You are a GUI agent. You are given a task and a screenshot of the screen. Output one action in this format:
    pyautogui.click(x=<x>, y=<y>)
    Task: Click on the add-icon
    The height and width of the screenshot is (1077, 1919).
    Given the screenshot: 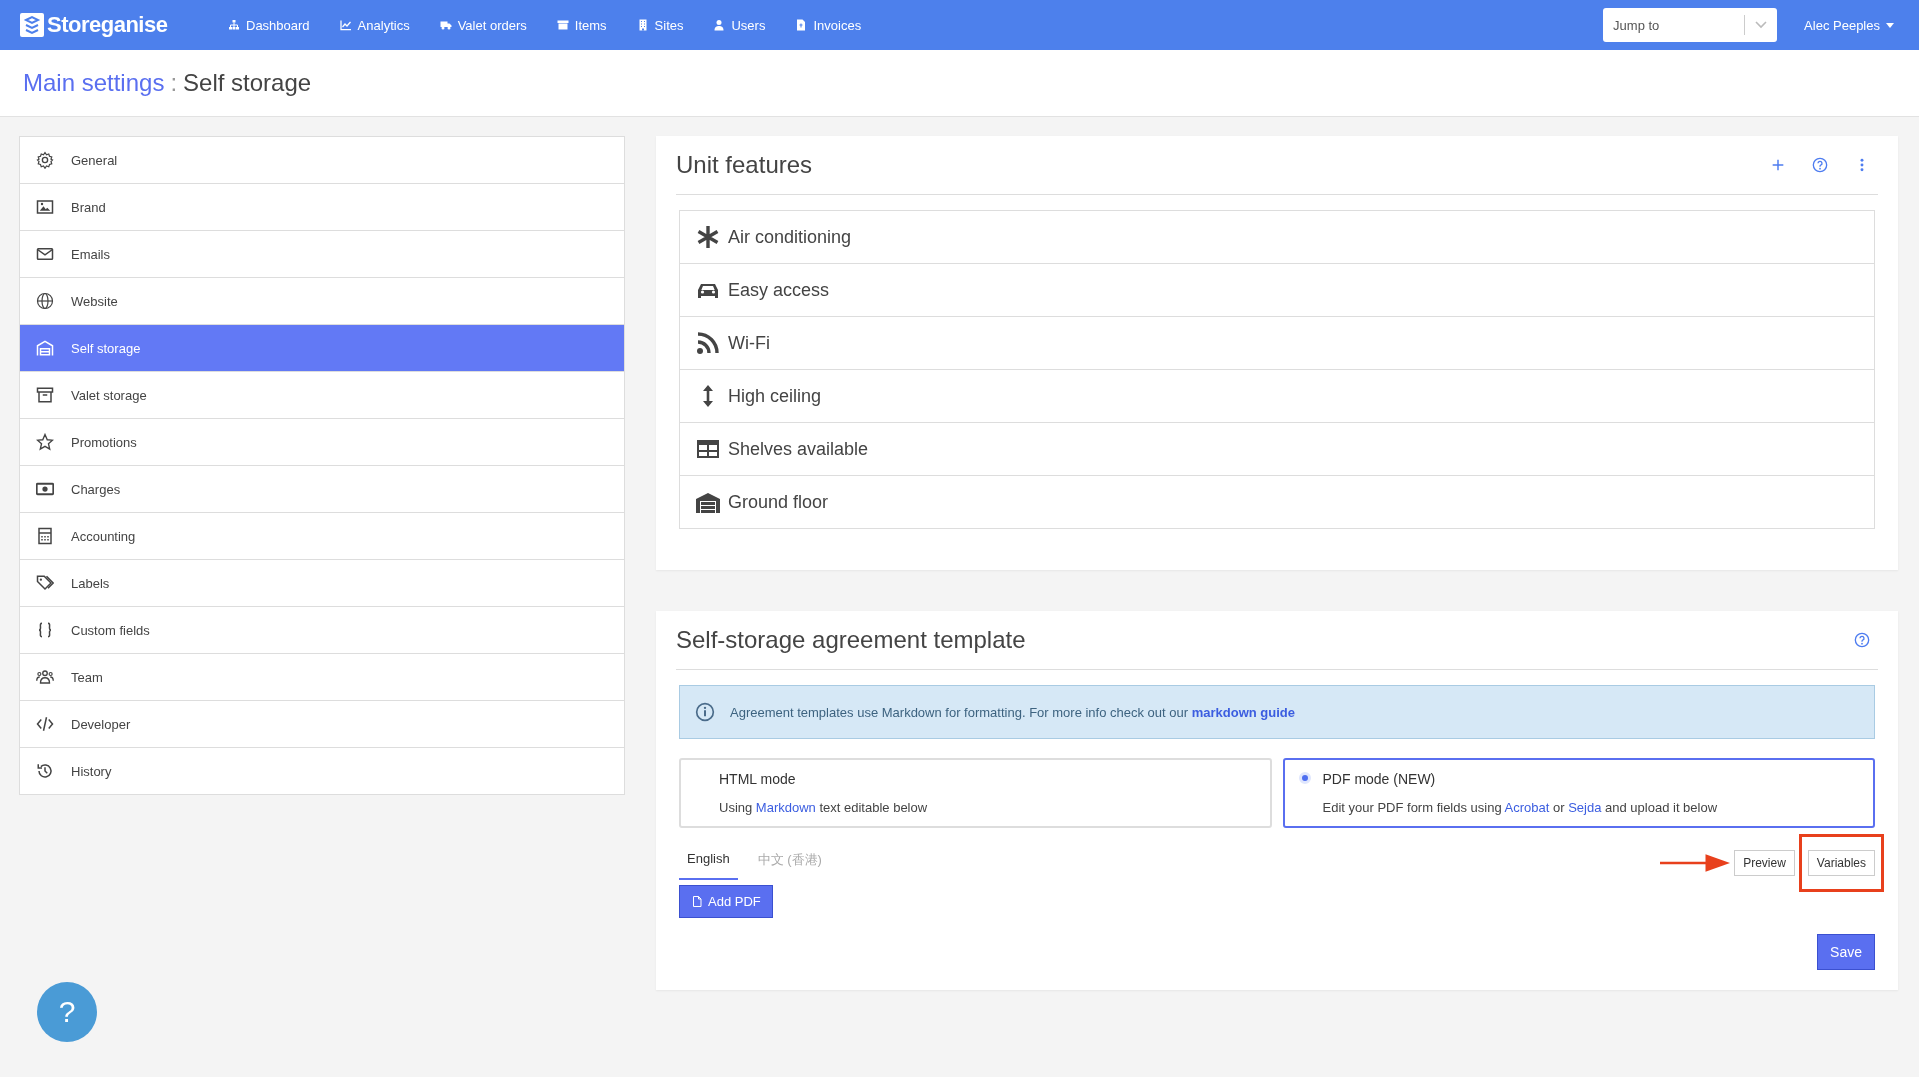 What is the action you would take?
    pyautogui.click(x=1778, y=165)
    